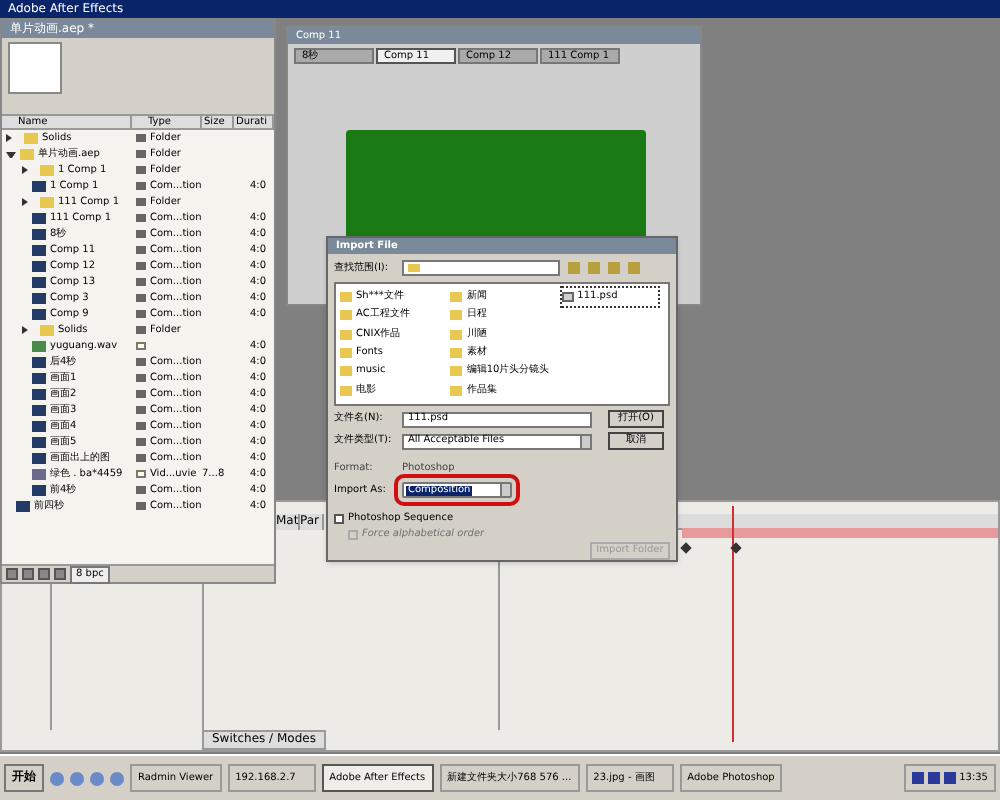 The width and height of the screenshot is (1000, 800). What do you see at coordinates (35, 68) in the screenshot?
I see `thumbnail-preview` at bounding box center [35, 68].